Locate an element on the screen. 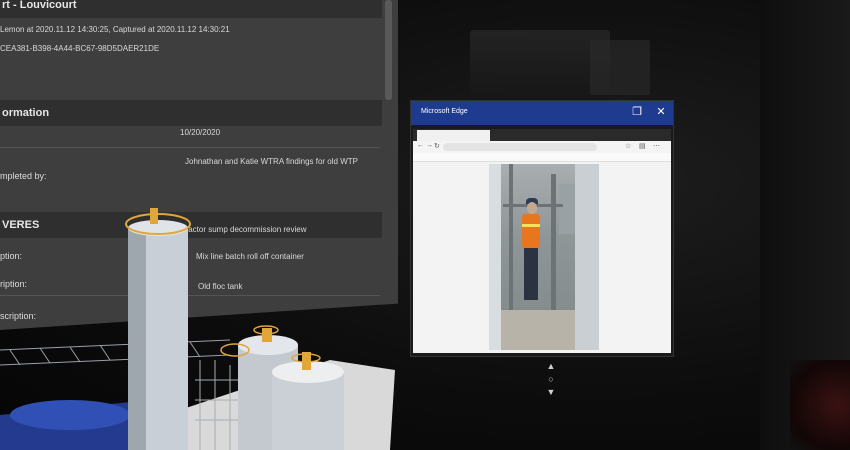  window-scroll-controls: ▲ ○ ▼ is located at coordinates (551, 380).